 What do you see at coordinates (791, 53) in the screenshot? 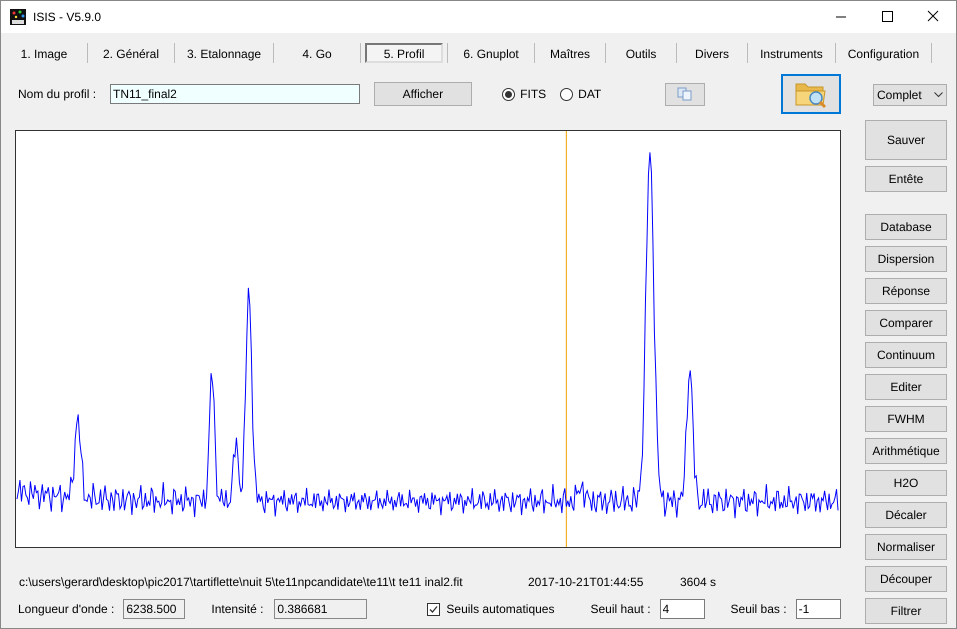
I see `tab: Instruments` at bounding box center [791, 53].